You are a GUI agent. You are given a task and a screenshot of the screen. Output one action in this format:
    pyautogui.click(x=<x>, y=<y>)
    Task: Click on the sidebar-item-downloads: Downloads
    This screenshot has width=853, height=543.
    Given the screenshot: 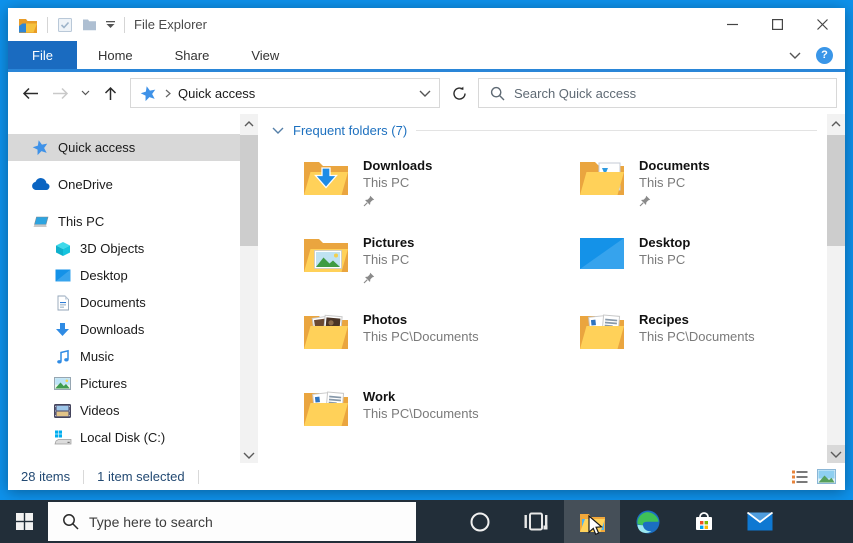 What is the action you would take?
    pyautogui.click(x=124, y=329)
    